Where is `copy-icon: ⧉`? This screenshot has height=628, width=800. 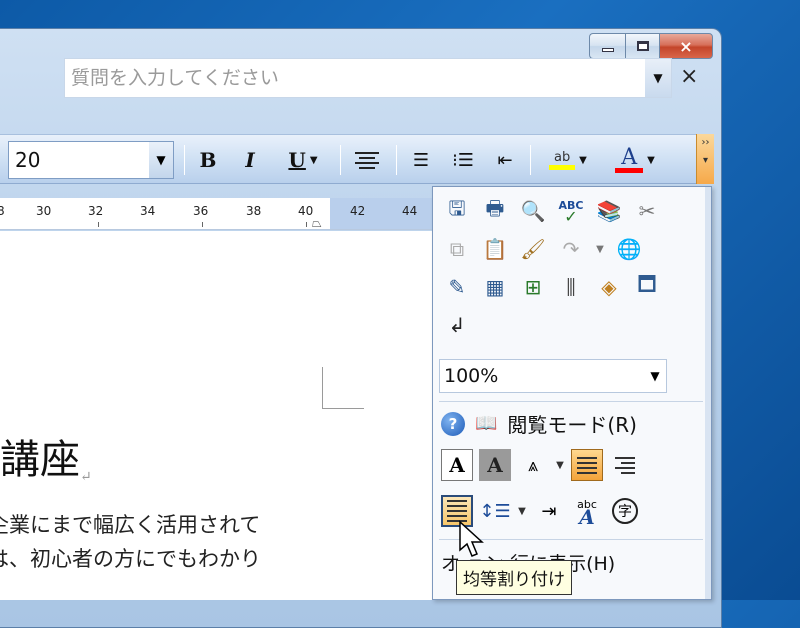 copy-icon: ⧉ is located at coordinates (457, 249).